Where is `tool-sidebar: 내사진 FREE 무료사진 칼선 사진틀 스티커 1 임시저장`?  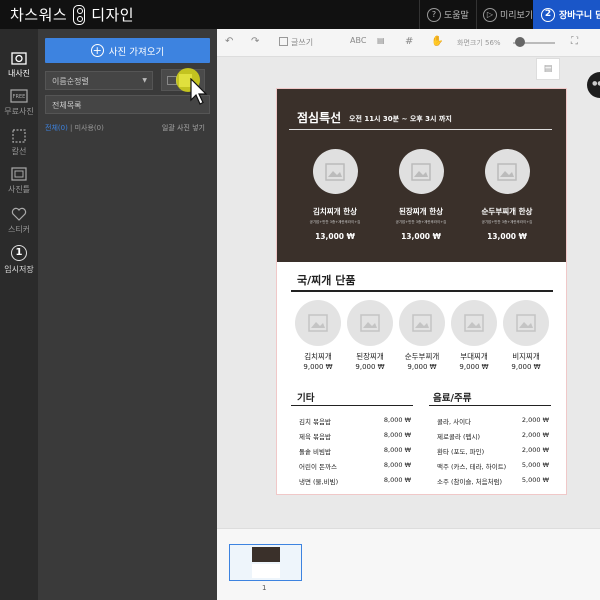 tool-sidebar: 내사진 FREE 무료사진 칼선 사진틀 스티커 1 임시저장 is located at coordinates (19, 314).